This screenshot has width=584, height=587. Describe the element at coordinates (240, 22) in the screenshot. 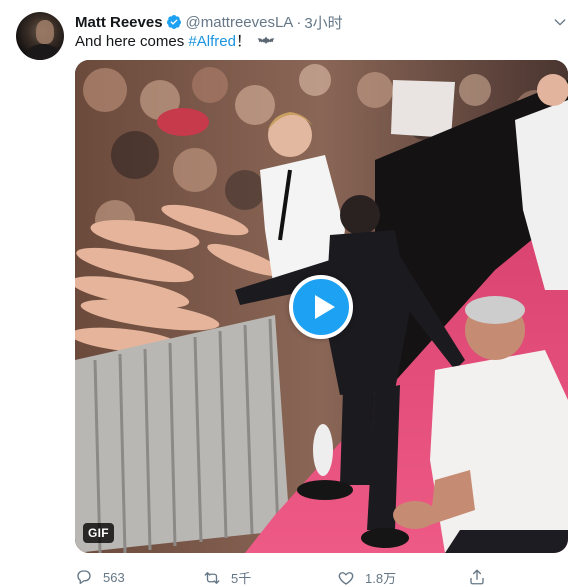

I see `author-handle: @mattreevesLA` at that location.